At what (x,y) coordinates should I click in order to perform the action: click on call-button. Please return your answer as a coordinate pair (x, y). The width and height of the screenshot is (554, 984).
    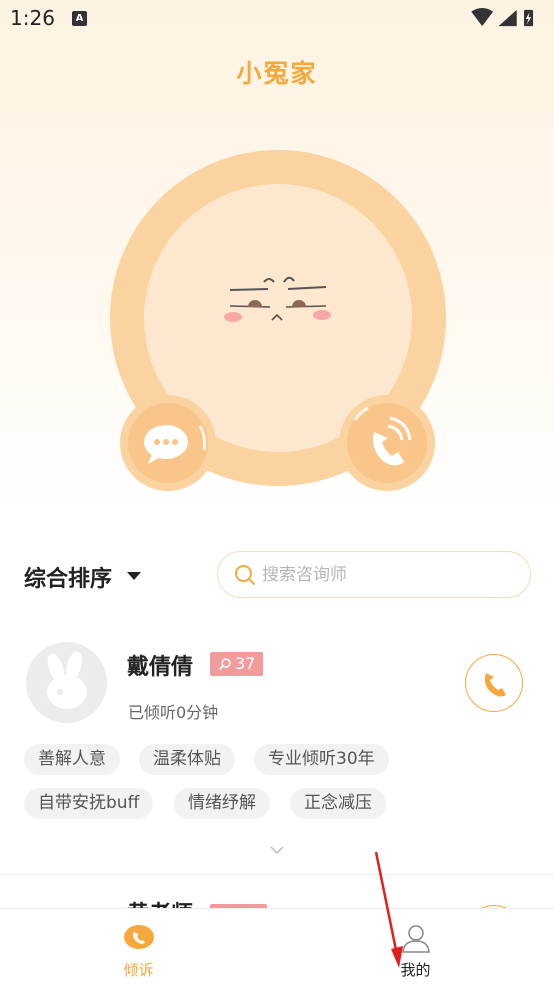
    Looking at the image, I should click on (494, 683).